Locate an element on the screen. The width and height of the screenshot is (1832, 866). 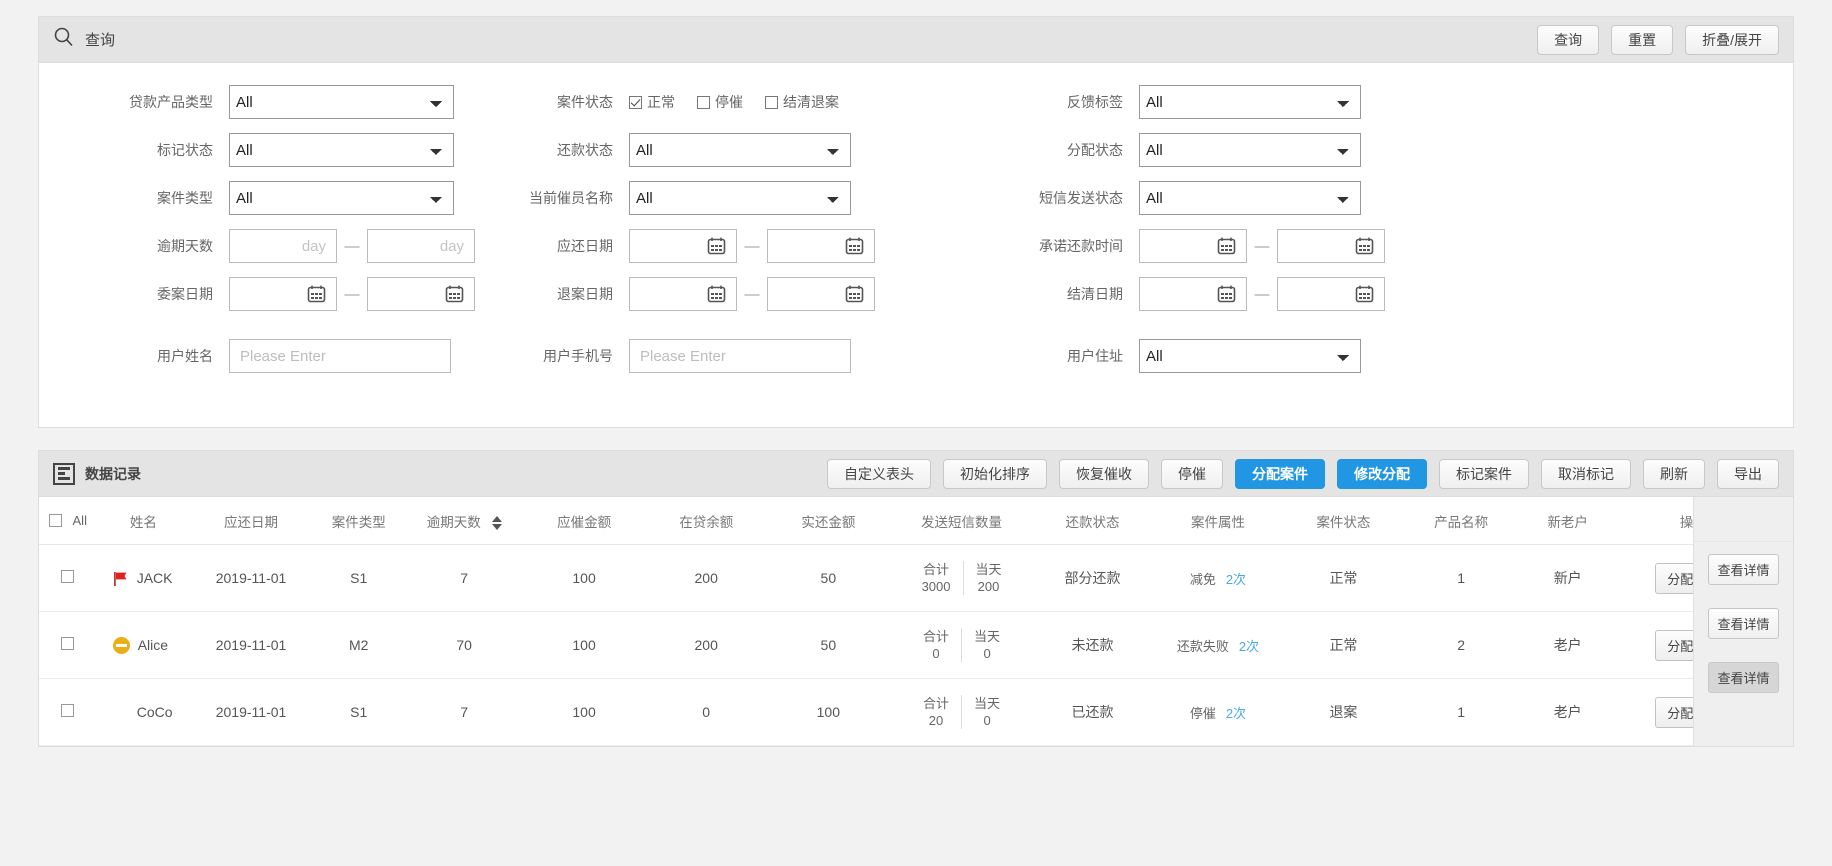
query-button: 查询 is located at coordinates (1568, 39).